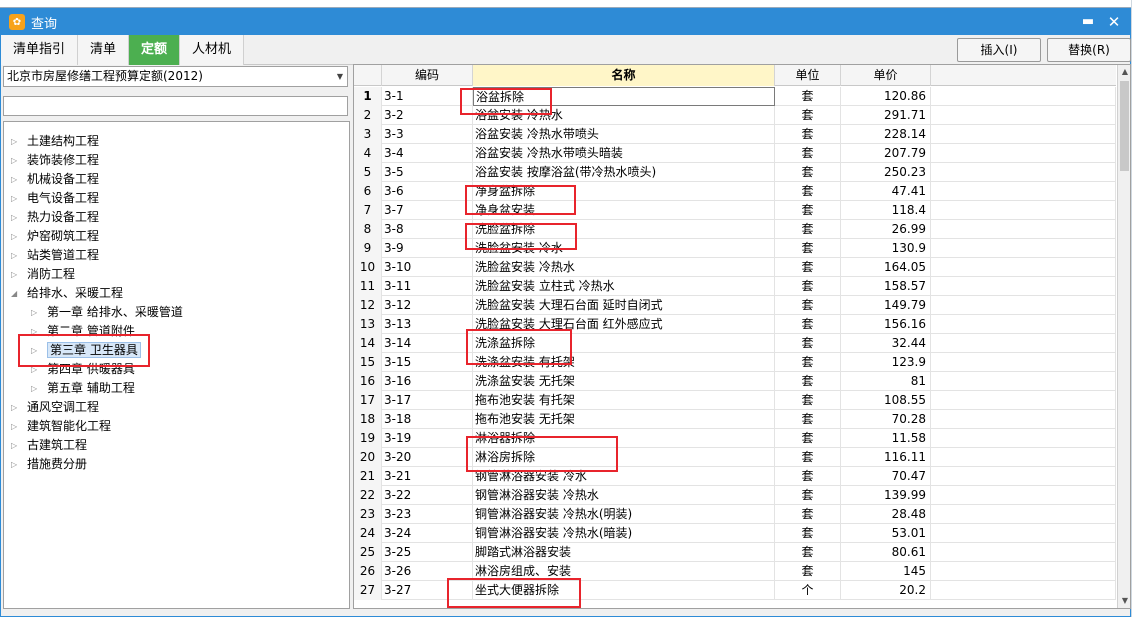 This screenshot has width=1140, height=617. Describe the element at coordinates (886, 476) in the screenshot. I see `cell-price: 70.47` at that location.